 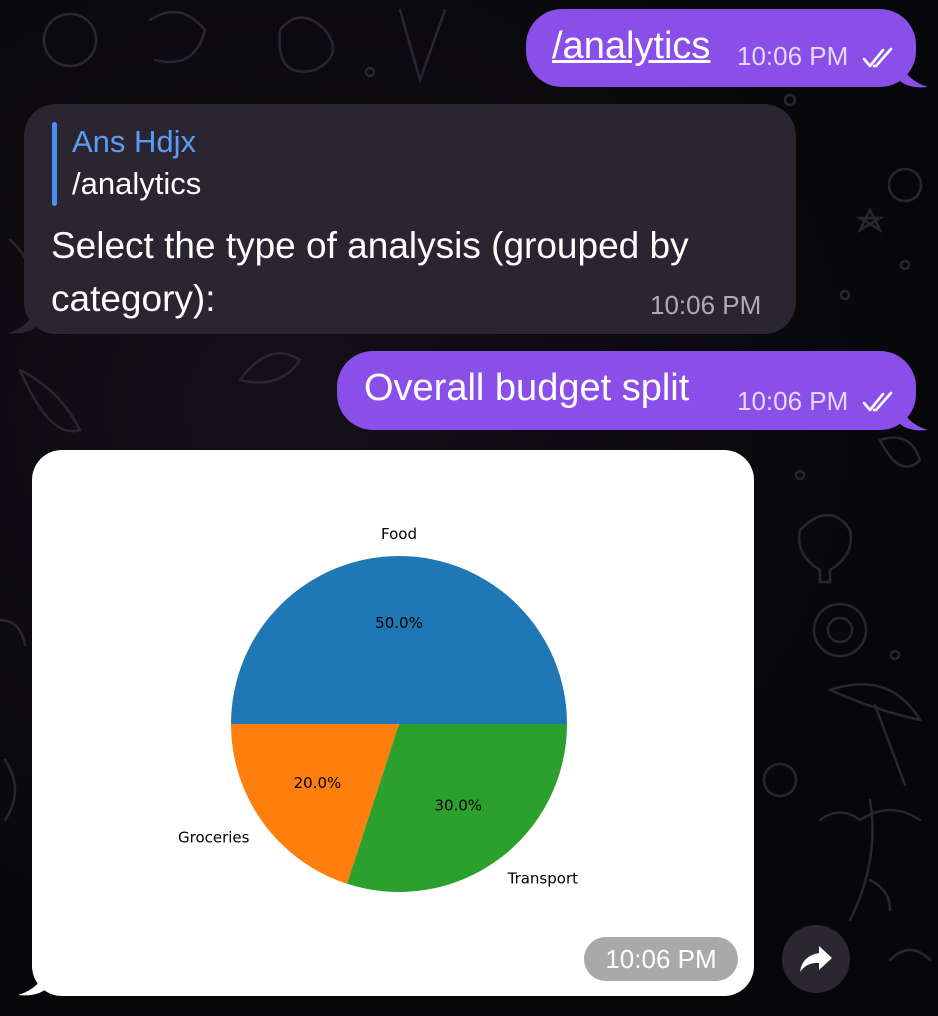 I want to click on forward-arrow-icon, so click(x=816, y=959).